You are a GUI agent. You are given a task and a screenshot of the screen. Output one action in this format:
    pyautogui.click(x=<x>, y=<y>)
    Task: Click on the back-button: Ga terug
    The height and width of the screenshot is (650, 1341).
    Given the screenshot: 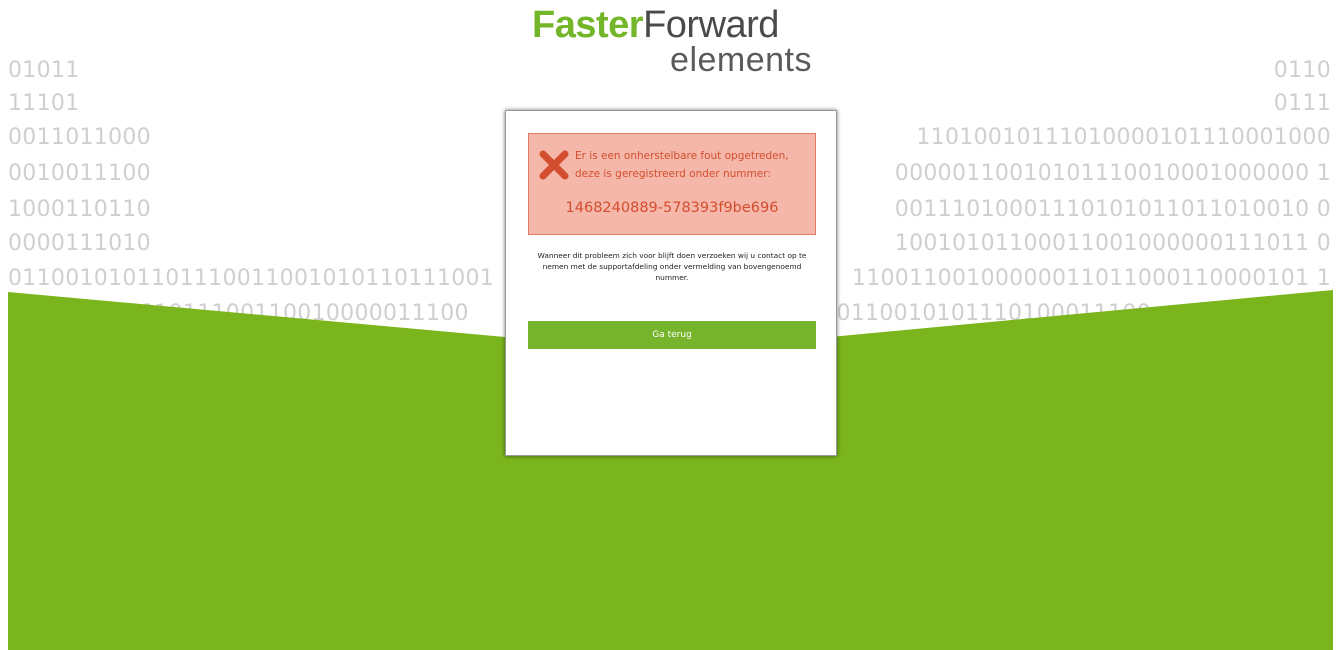 What is the action you would take?
    pyautogui.click(x=672, y=335)
    